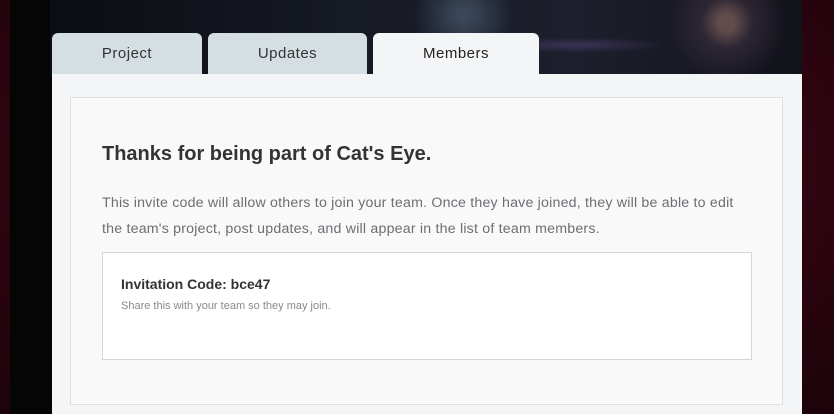  I want to click on invitation-code: bce47, so click(250, 284).